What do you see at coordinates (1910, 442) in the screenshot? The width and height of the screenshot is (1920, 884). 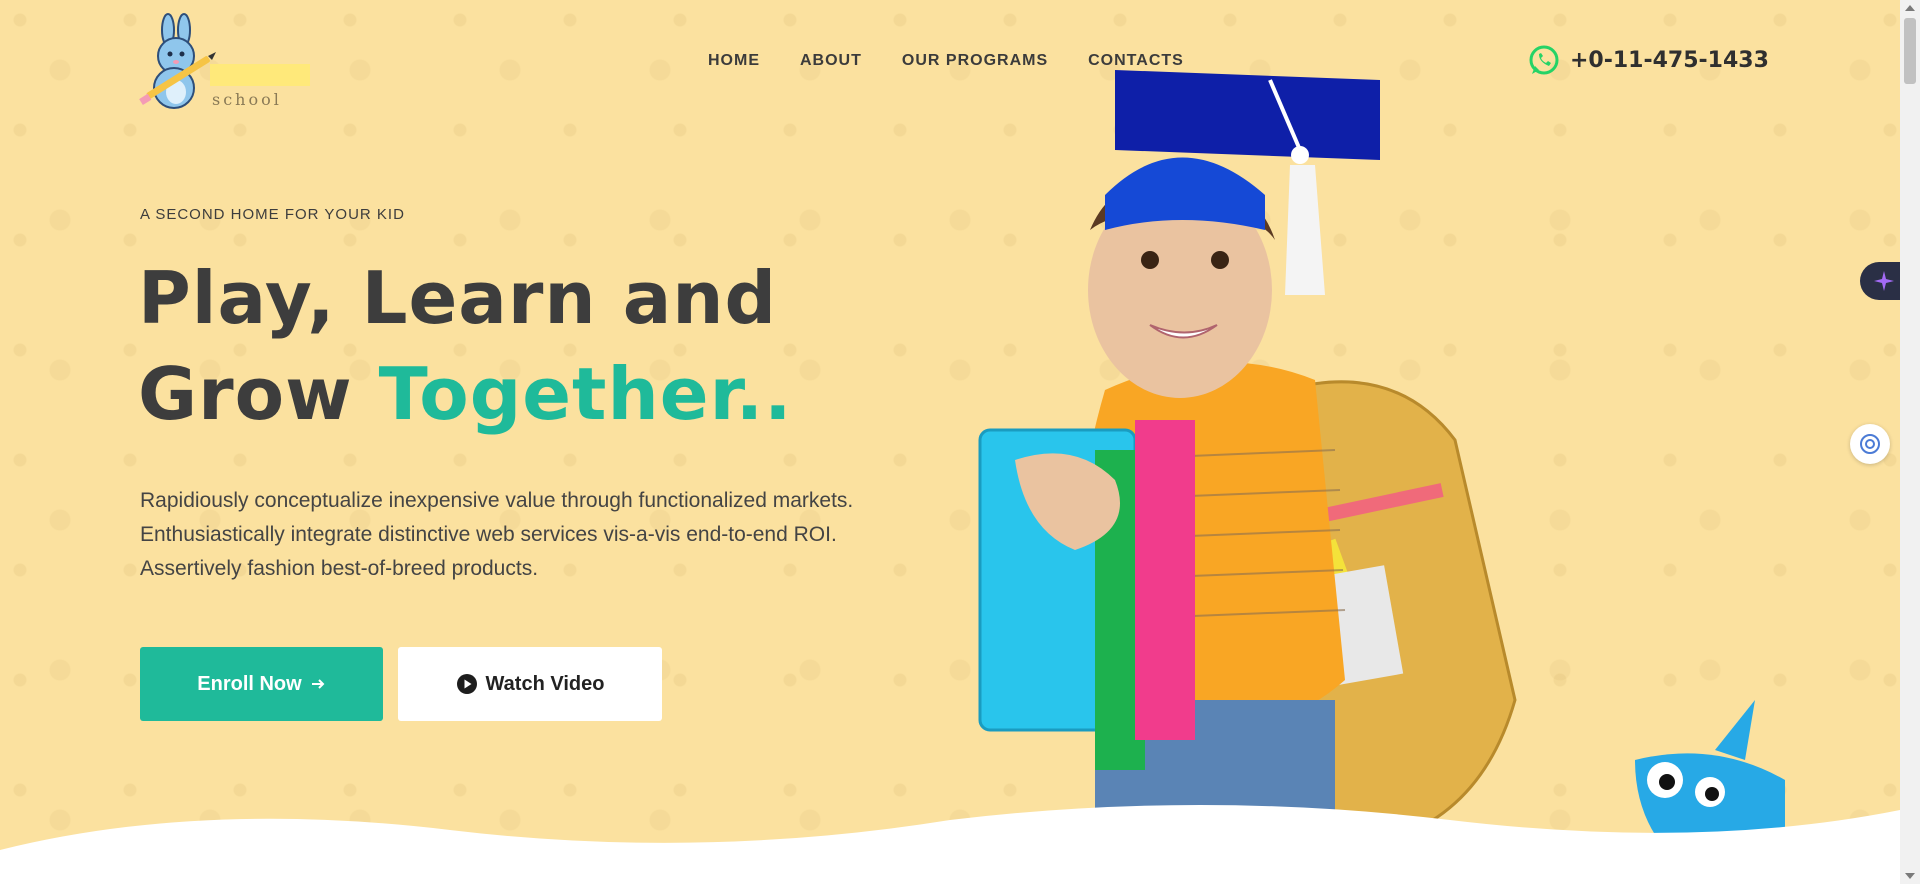 I see `page-scrollbar` at bounding box center [1910, 442].